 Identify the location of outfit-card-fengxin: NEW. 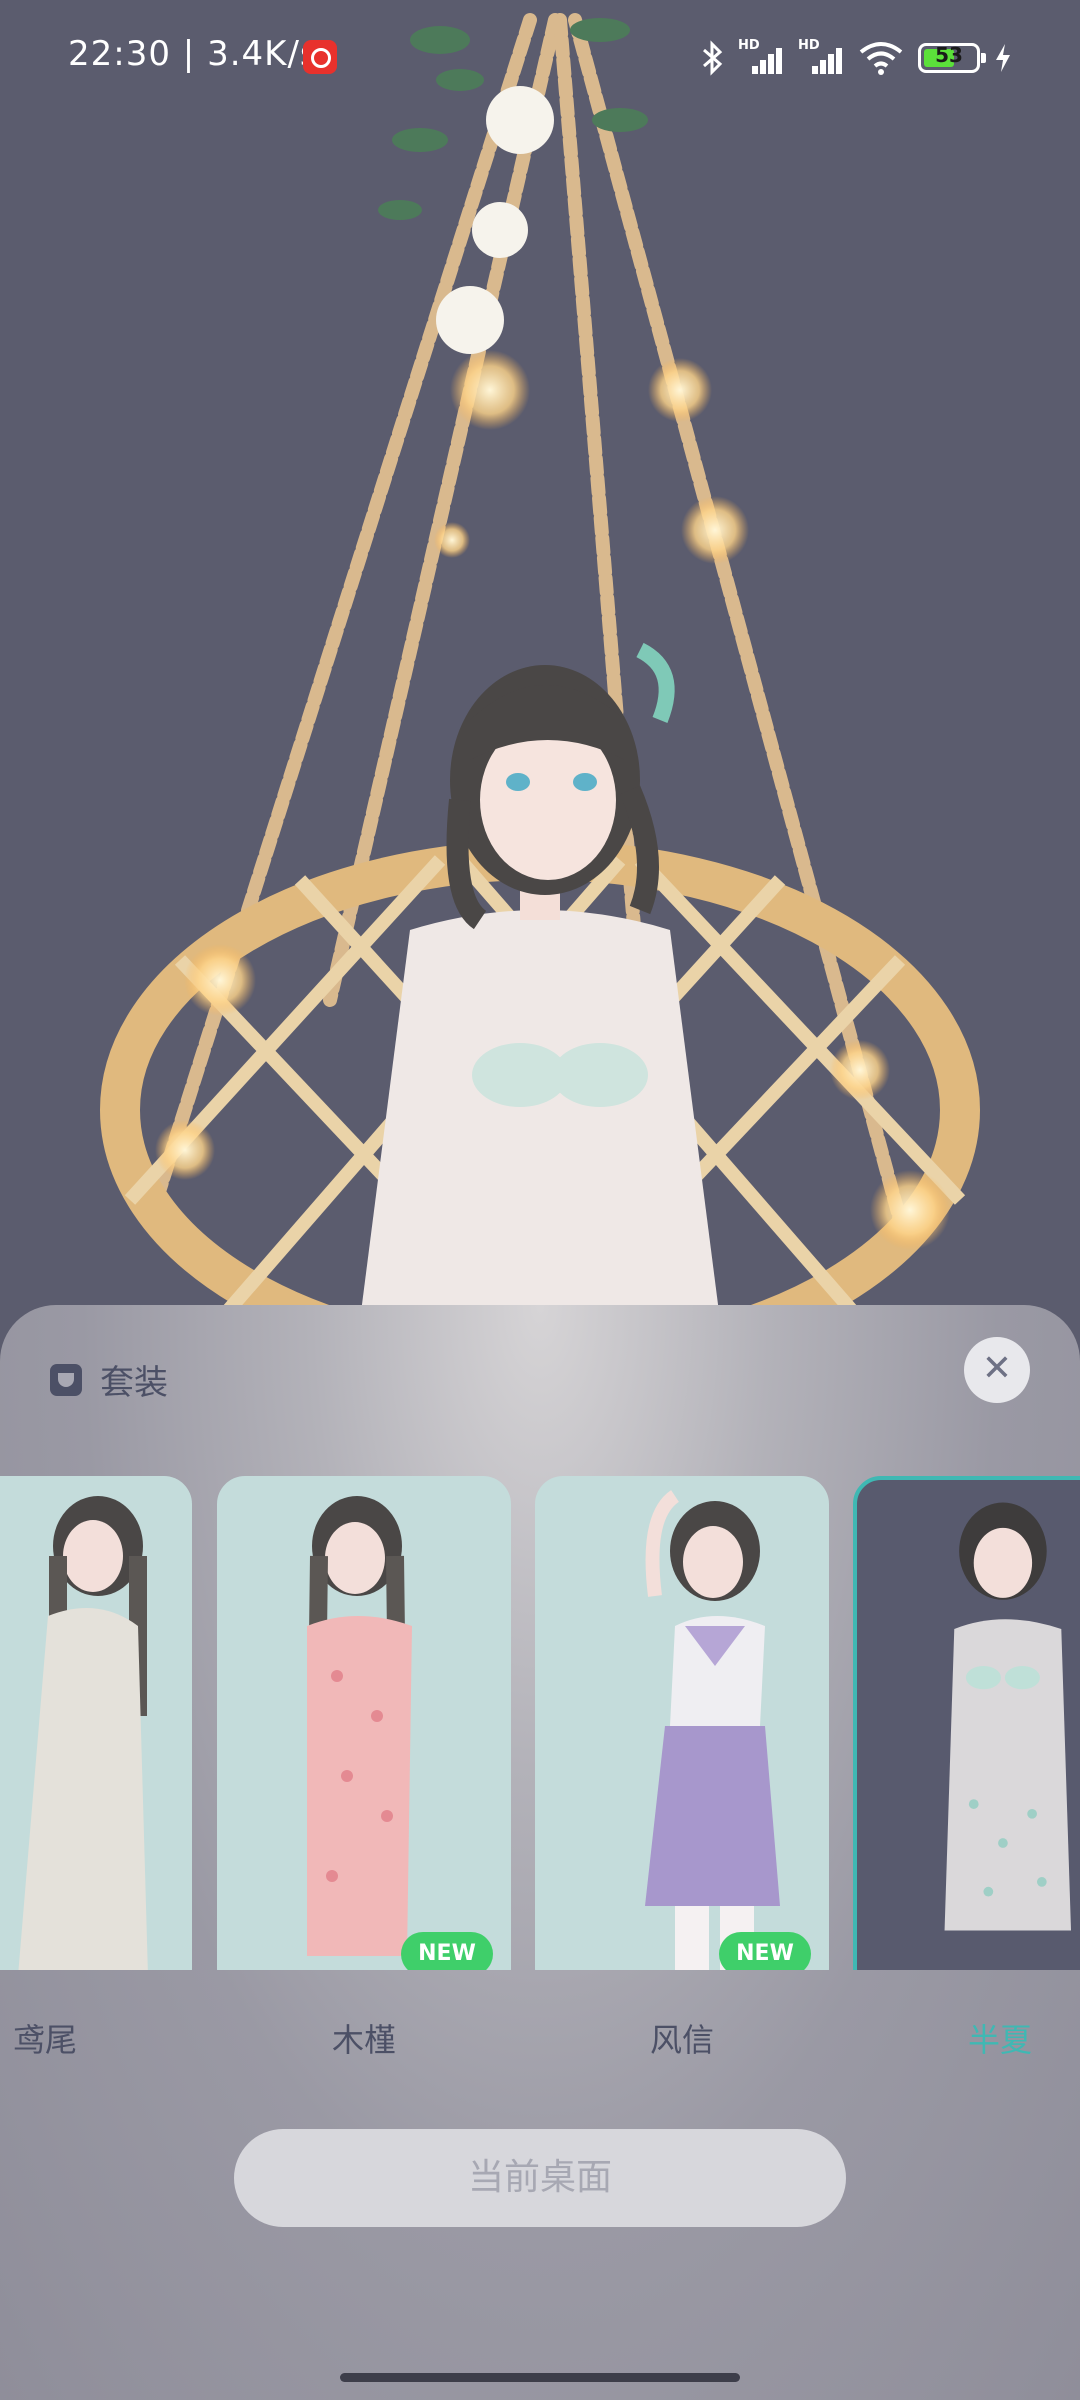
(682, 1723).